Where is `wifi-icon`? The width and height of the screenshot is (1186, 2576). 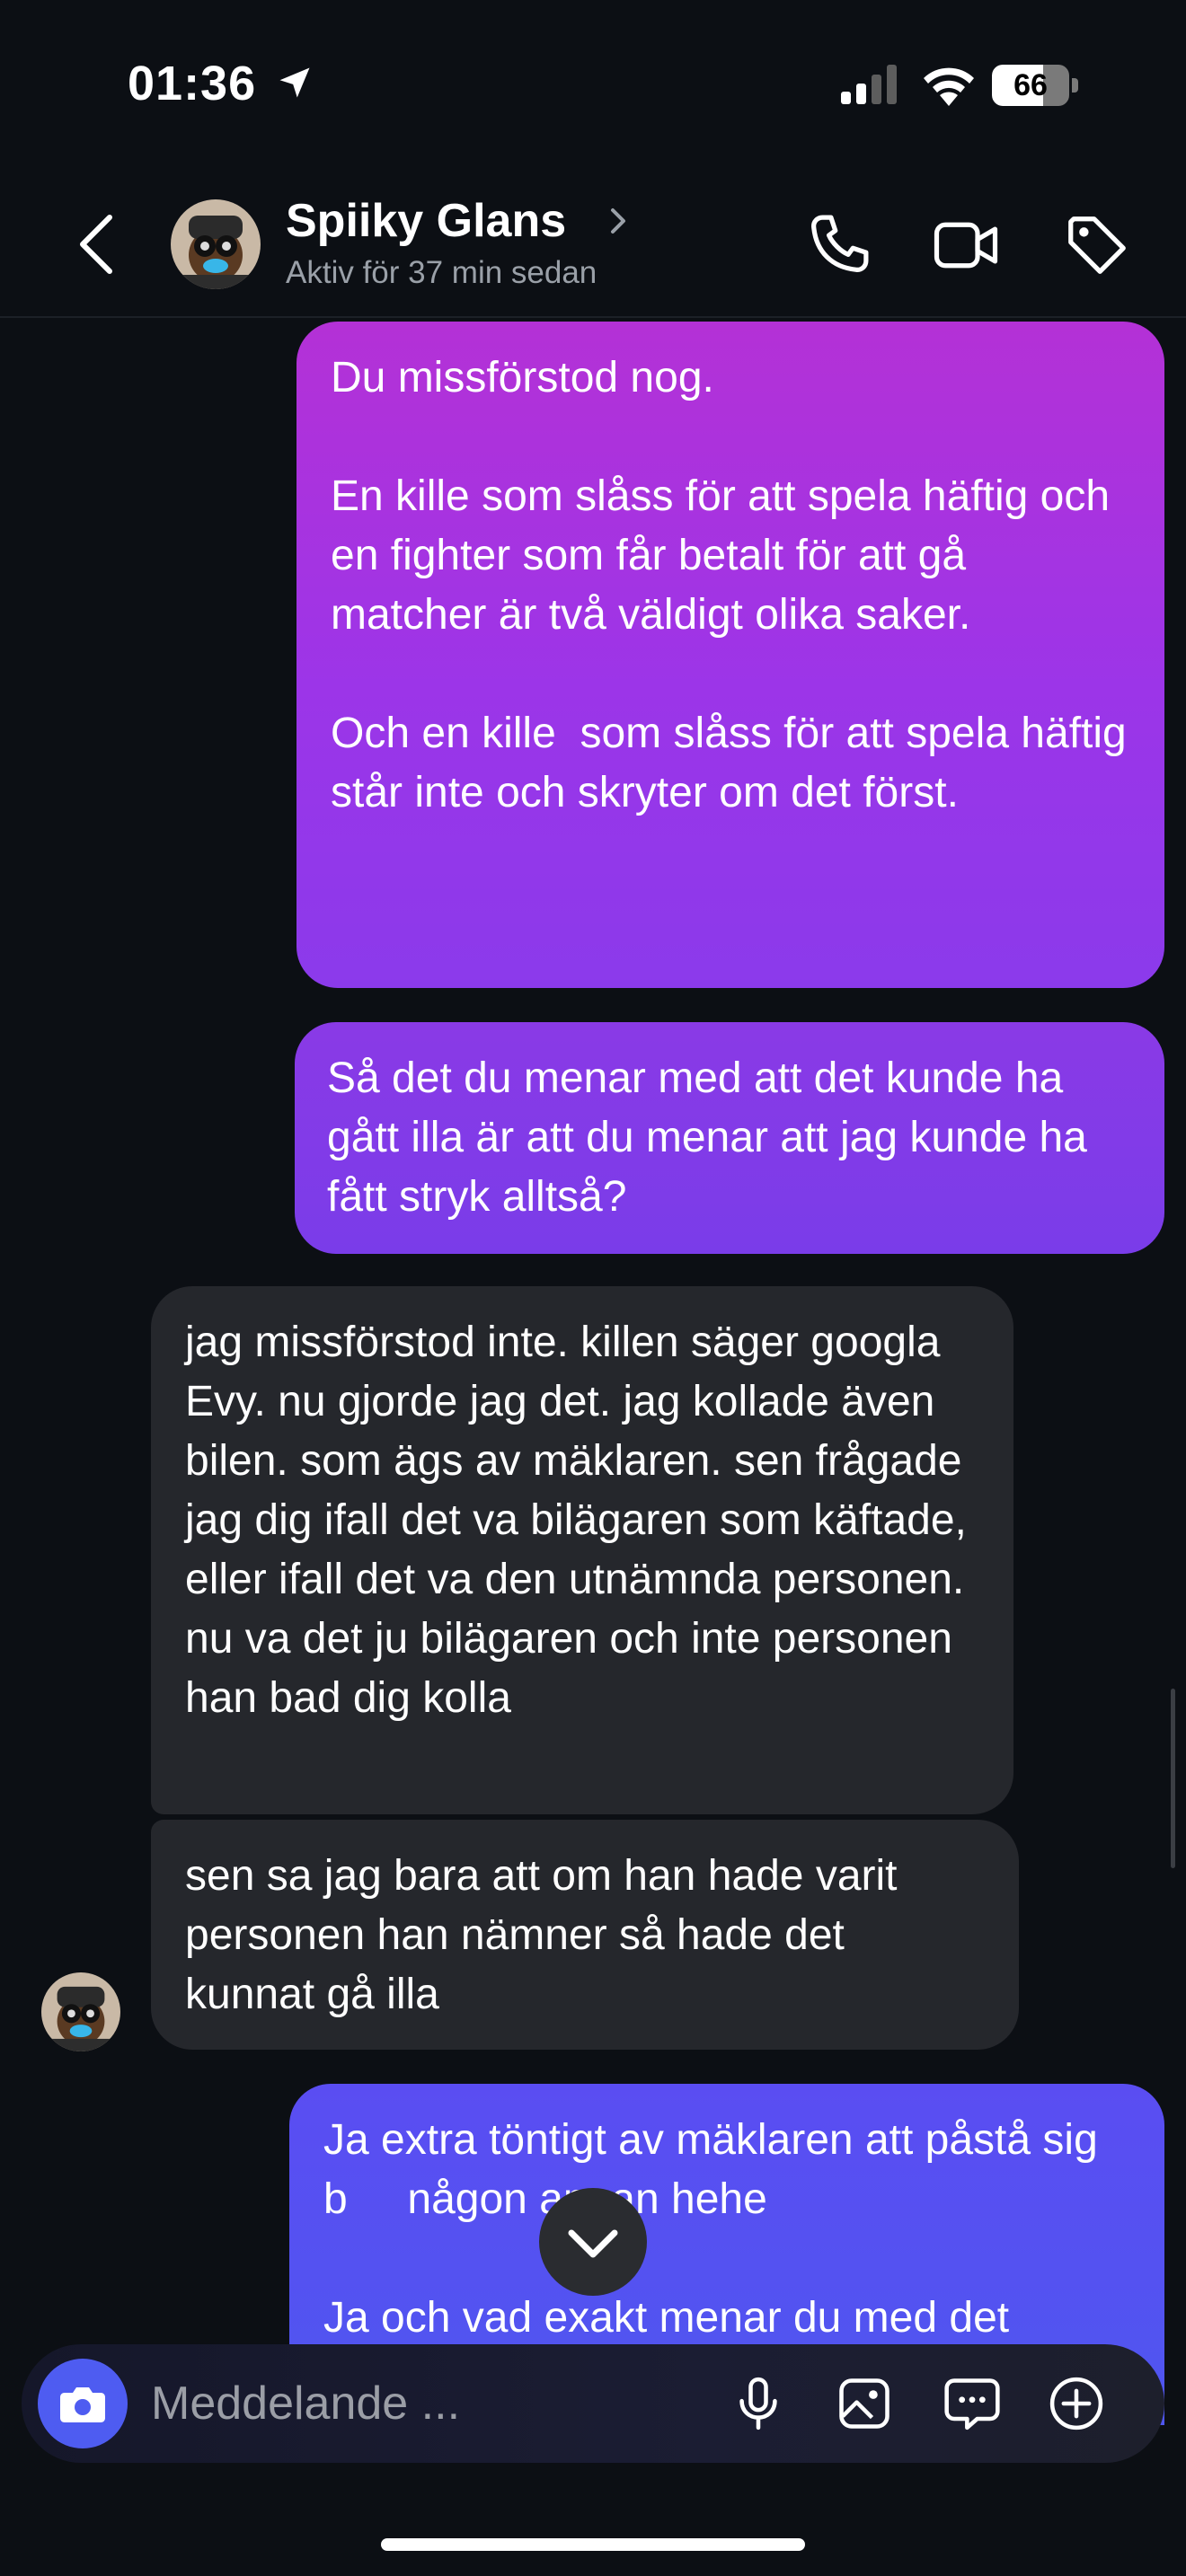 wifi-icon is located at coordinates (949, 86).